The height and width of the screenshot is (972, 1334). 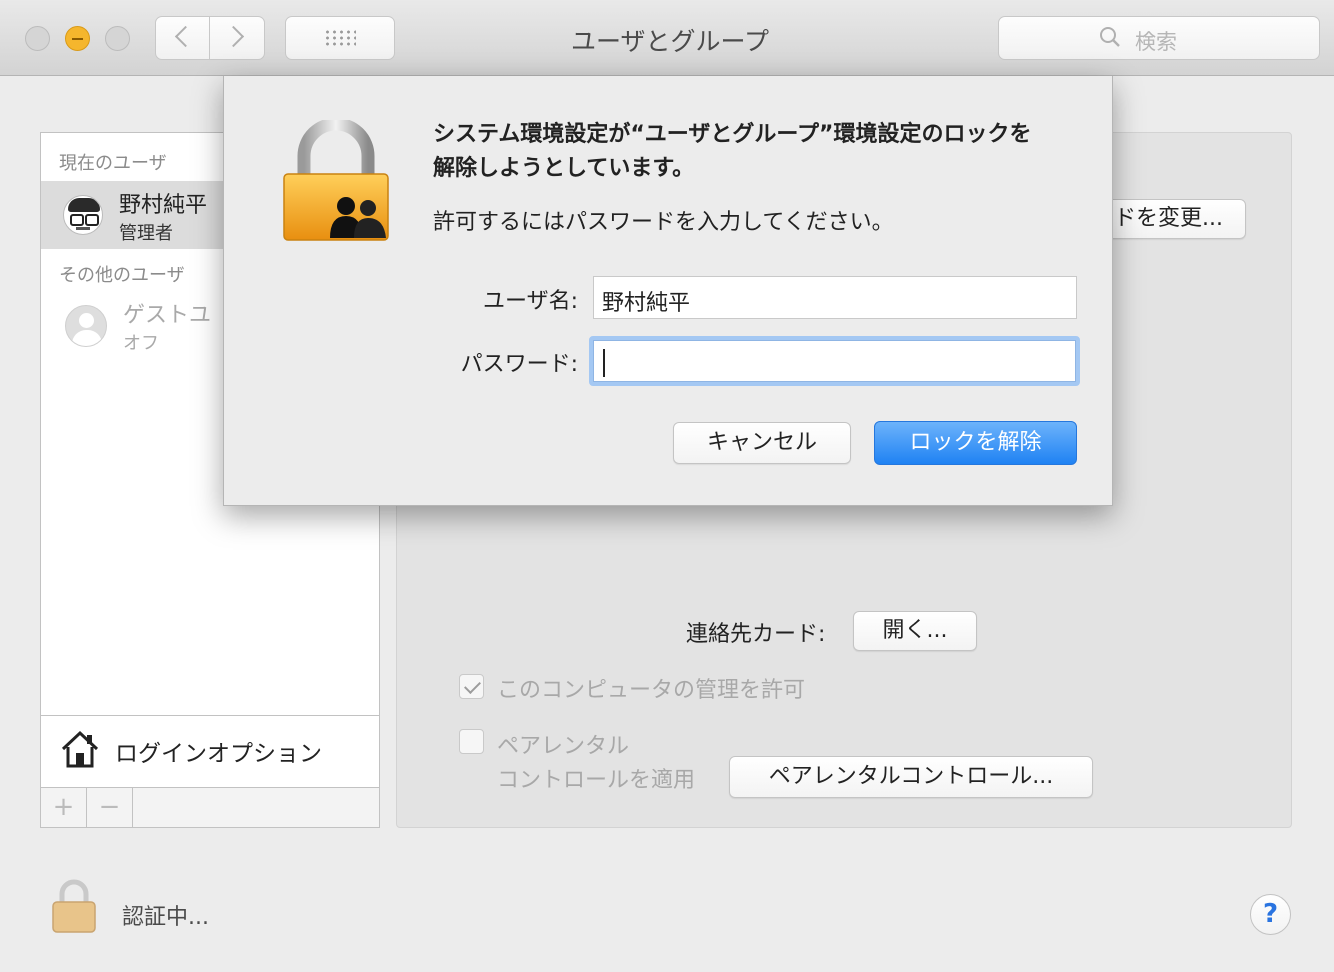 I want to click on unlock-button: ロックを解除, so click(x=975, y=443).